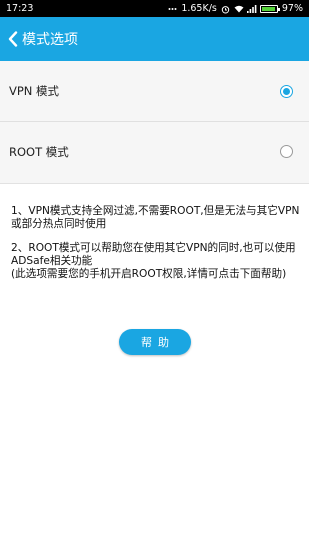 This screenshot has width=320, height=550. I want to click on radio-vpn-mode, so click(286, 91).